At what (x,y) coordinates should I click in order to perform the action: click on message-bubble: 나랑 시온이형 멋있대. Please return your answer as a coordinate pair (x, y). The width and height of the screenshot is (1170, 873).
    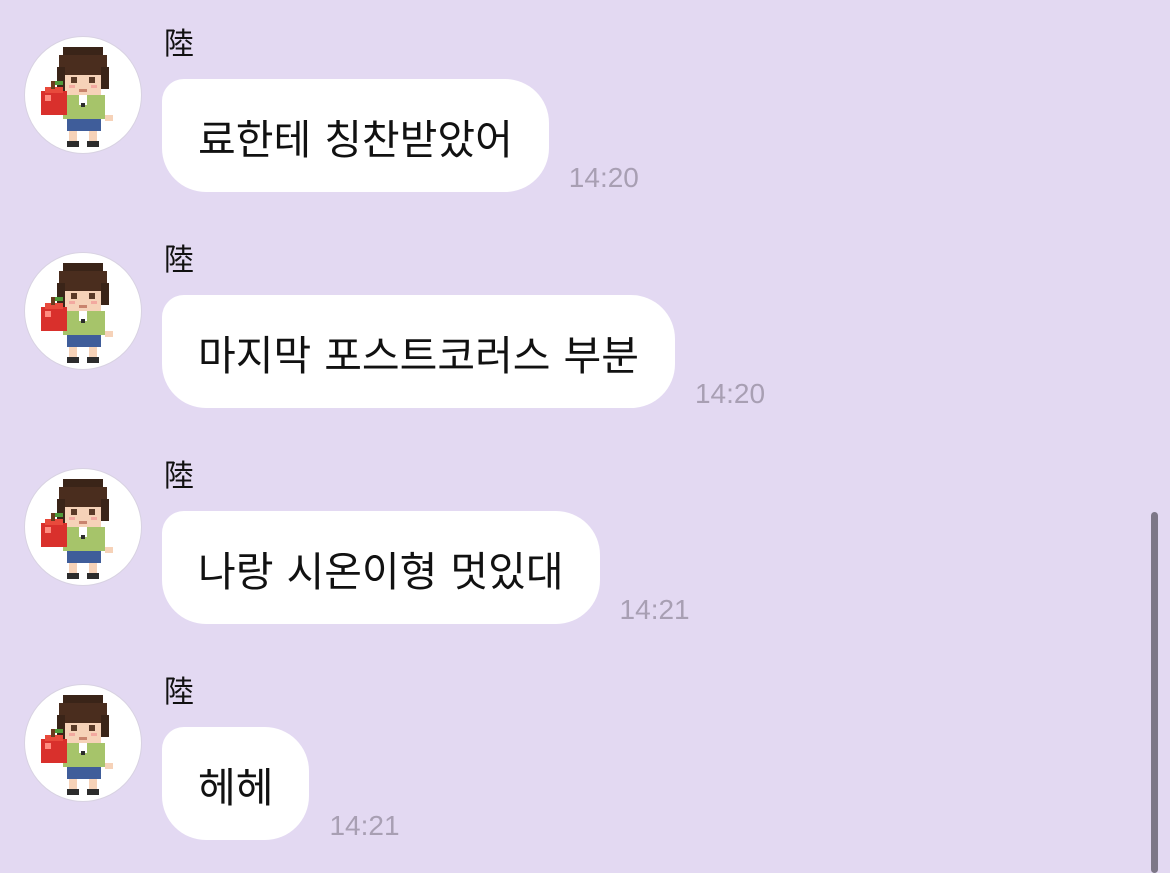
    Looking at the image, I should click on (381, 567).